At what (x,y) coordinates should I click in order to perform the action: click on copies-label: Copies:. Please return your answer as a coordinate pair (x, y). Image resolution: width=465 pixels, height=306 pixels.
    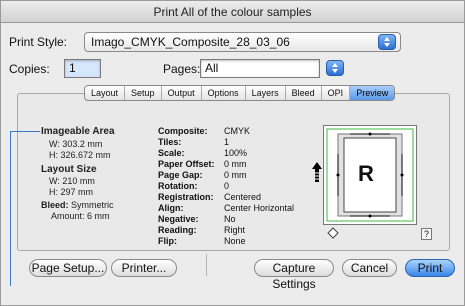
    Looking at the image, I should click on (29, 69).